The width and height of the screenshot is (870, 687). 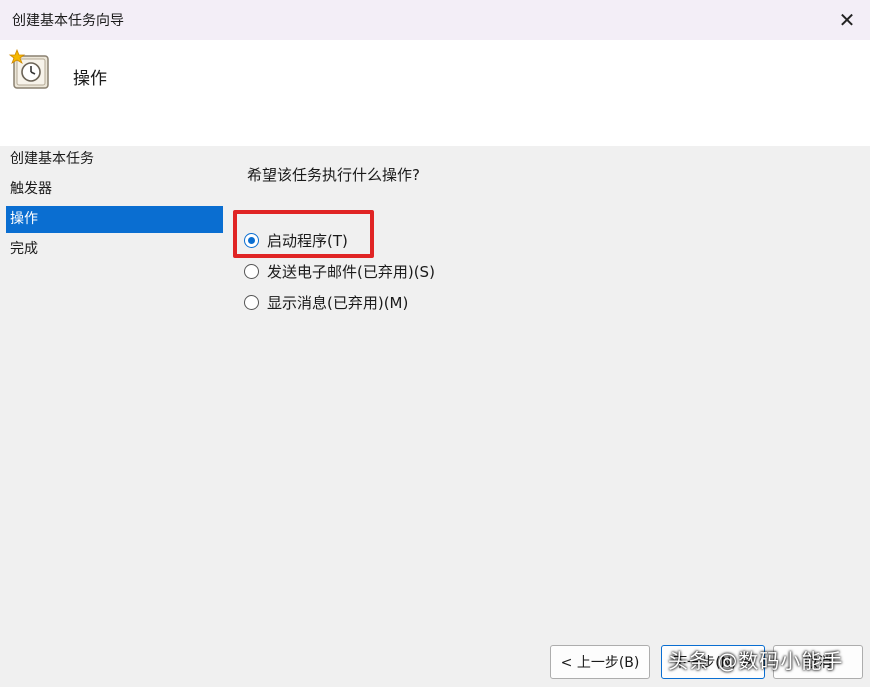 I want to click on radio-button-checked, so click(x=251, y=240).